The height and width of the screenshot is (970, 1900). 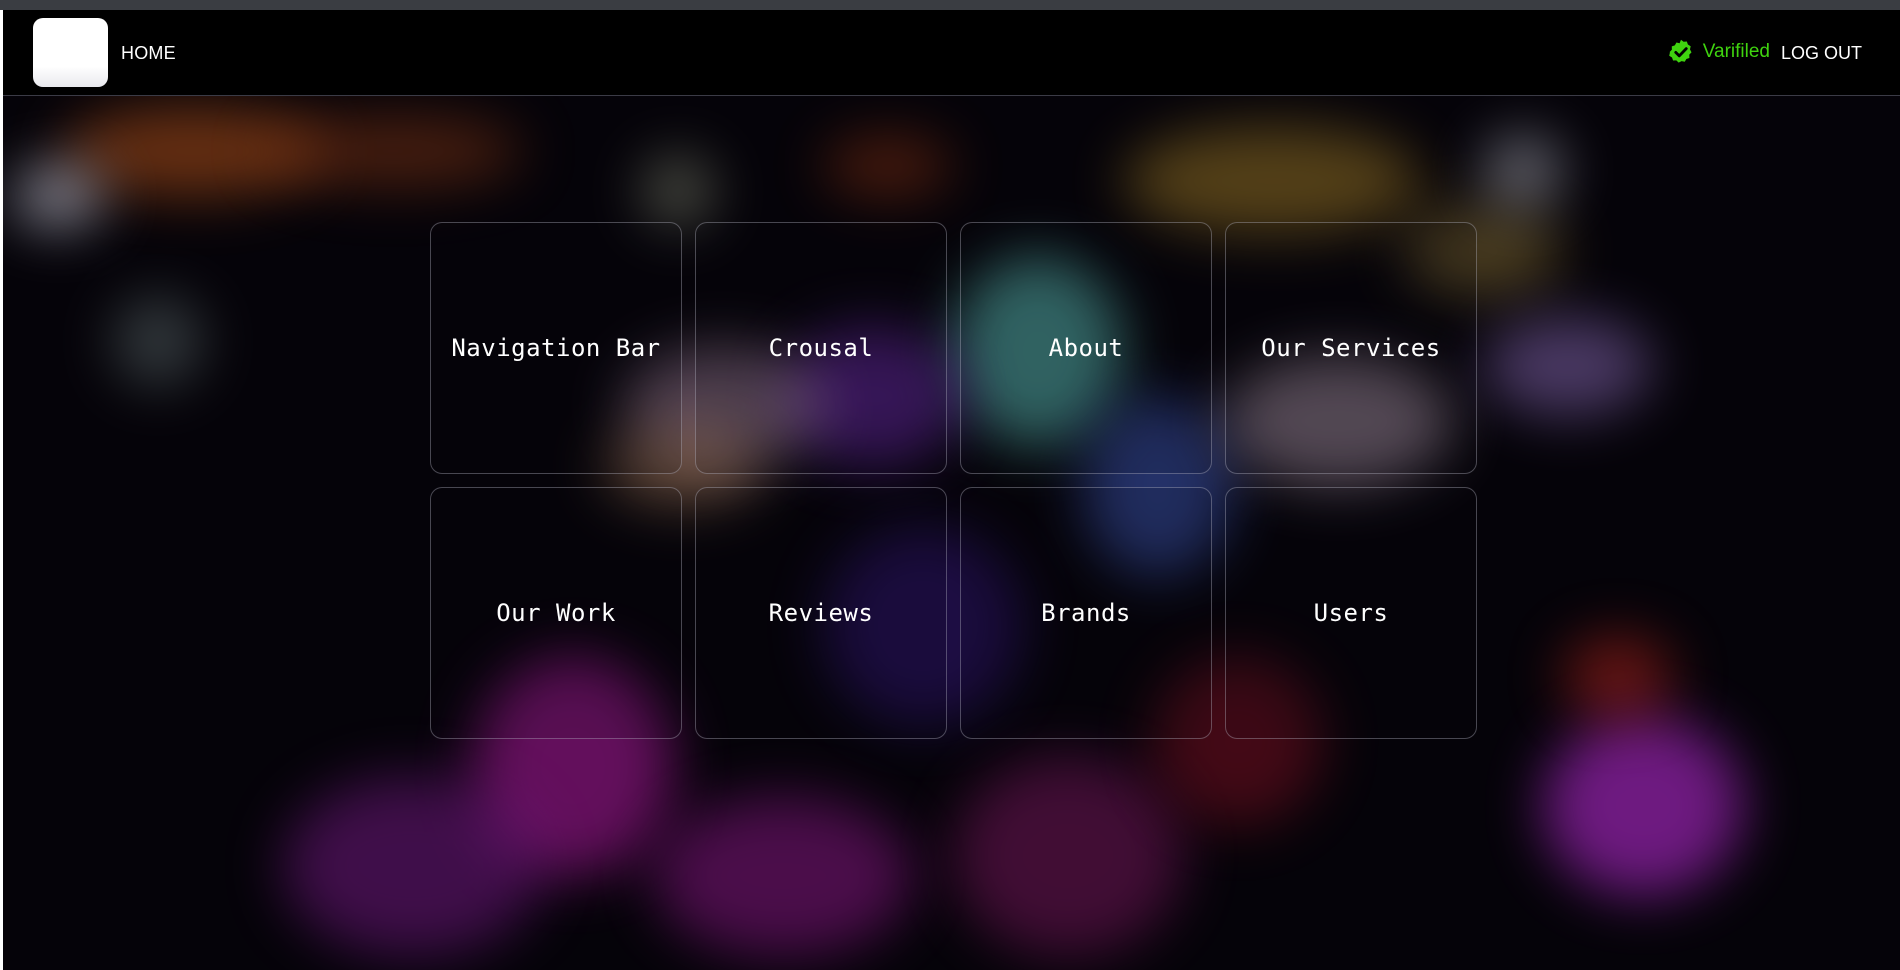 I want to click on section-card-our-work: Our Work, so click(x=556, y=613).